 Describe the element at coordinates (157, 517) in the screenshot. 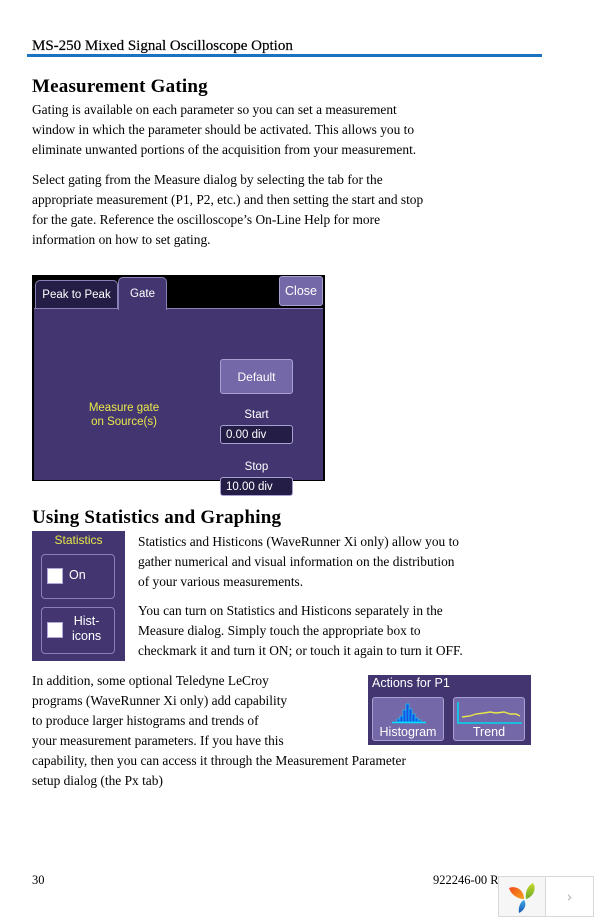

I see `section-heading-statistics-graphing: Using Statistics and Graphing` at that location.